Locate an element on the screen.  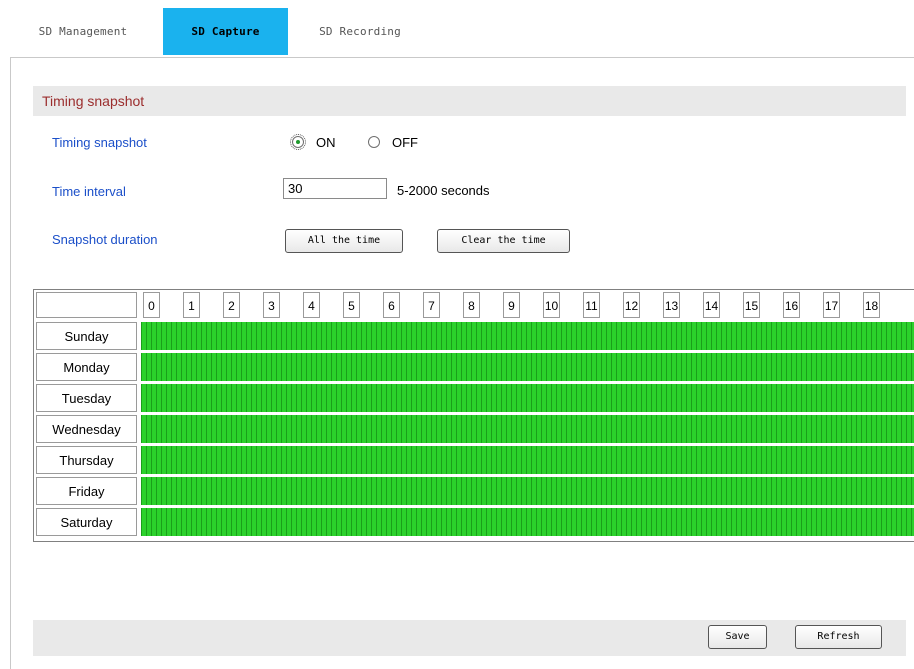
time-slots-friday is located at coordinates (527, 491).